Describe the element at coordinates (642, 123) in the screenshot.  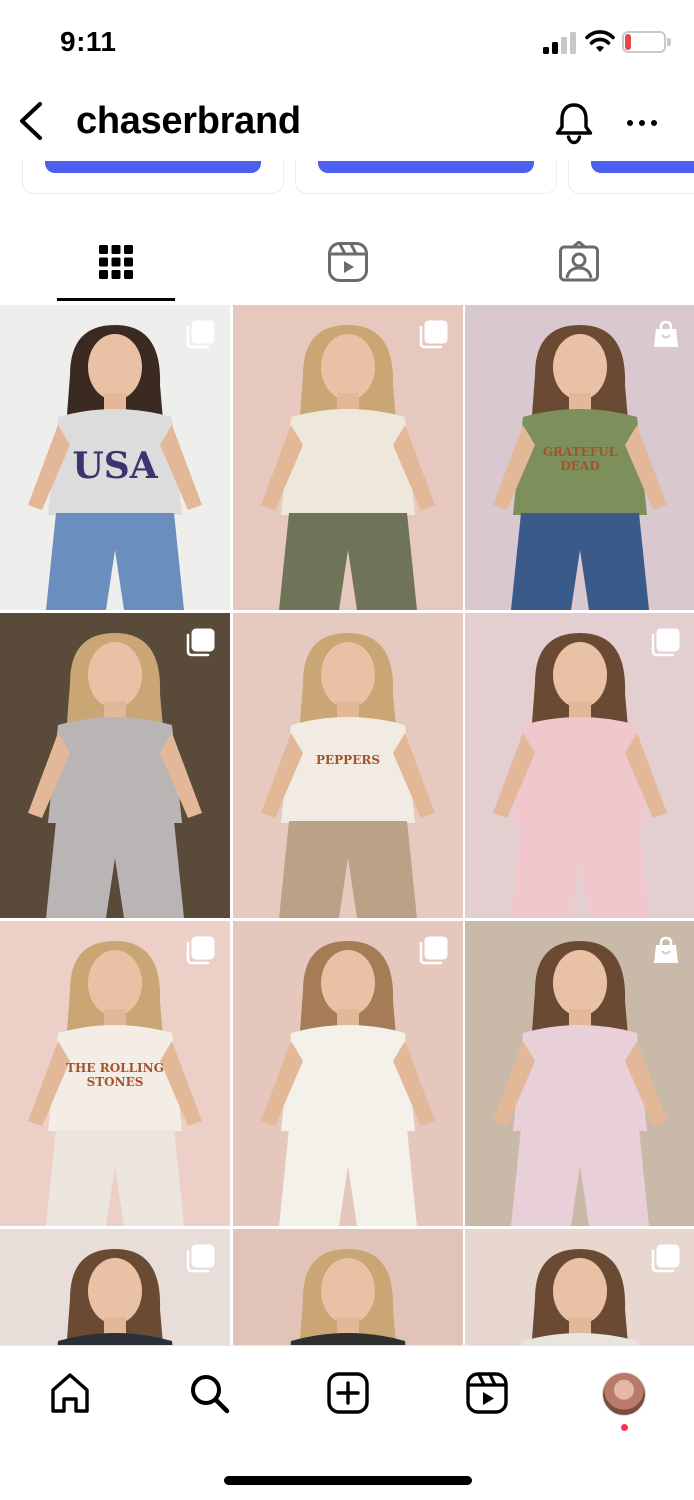
I see `more-horizontal-icon` at that location.